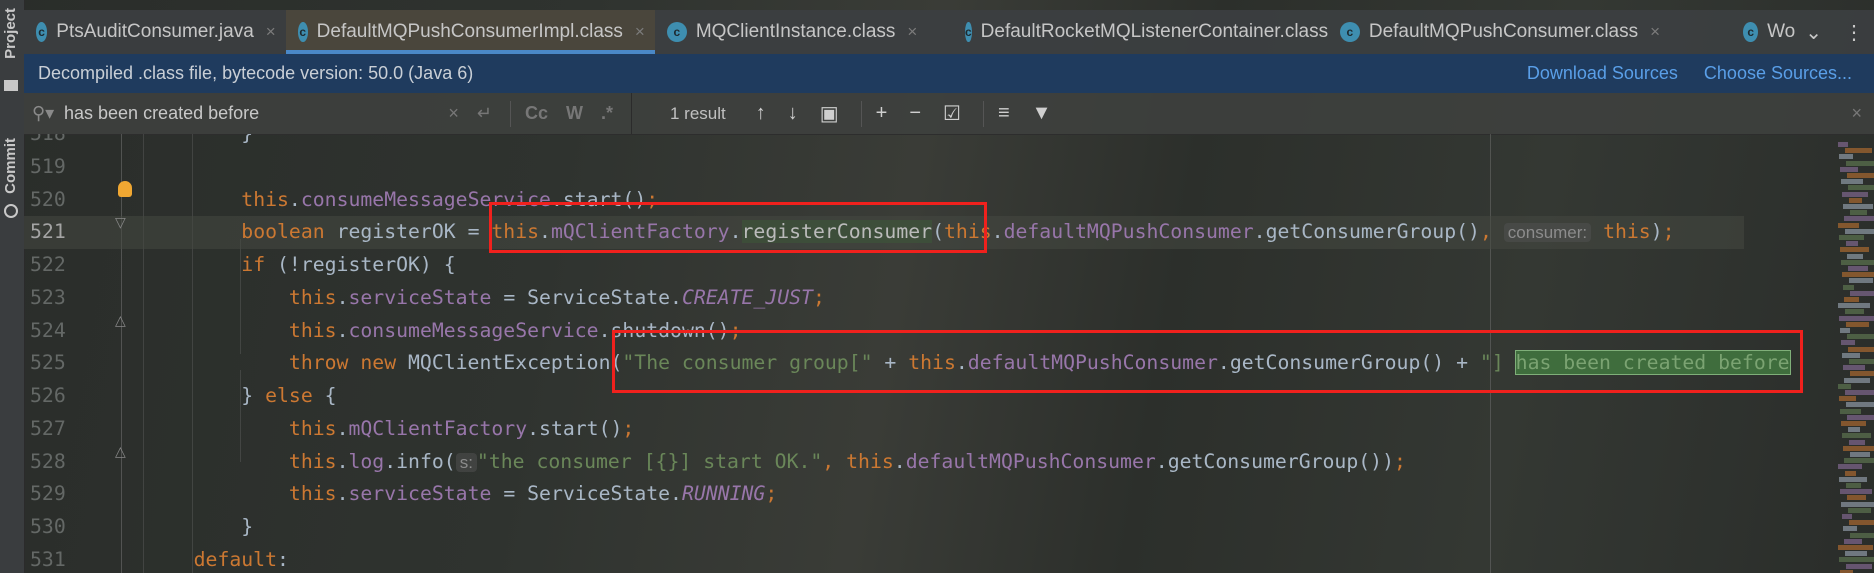  I want to click on code-minimap, so click(1852, 353).